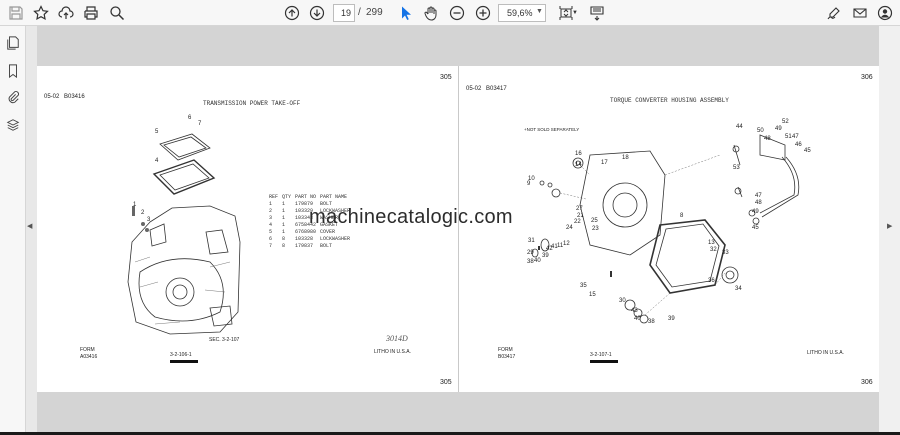 This screenshot has height=435, width=900. Describe the element at coordinates (41, 13) in the screenshot. I see `star-bookmark-icon` at that location.